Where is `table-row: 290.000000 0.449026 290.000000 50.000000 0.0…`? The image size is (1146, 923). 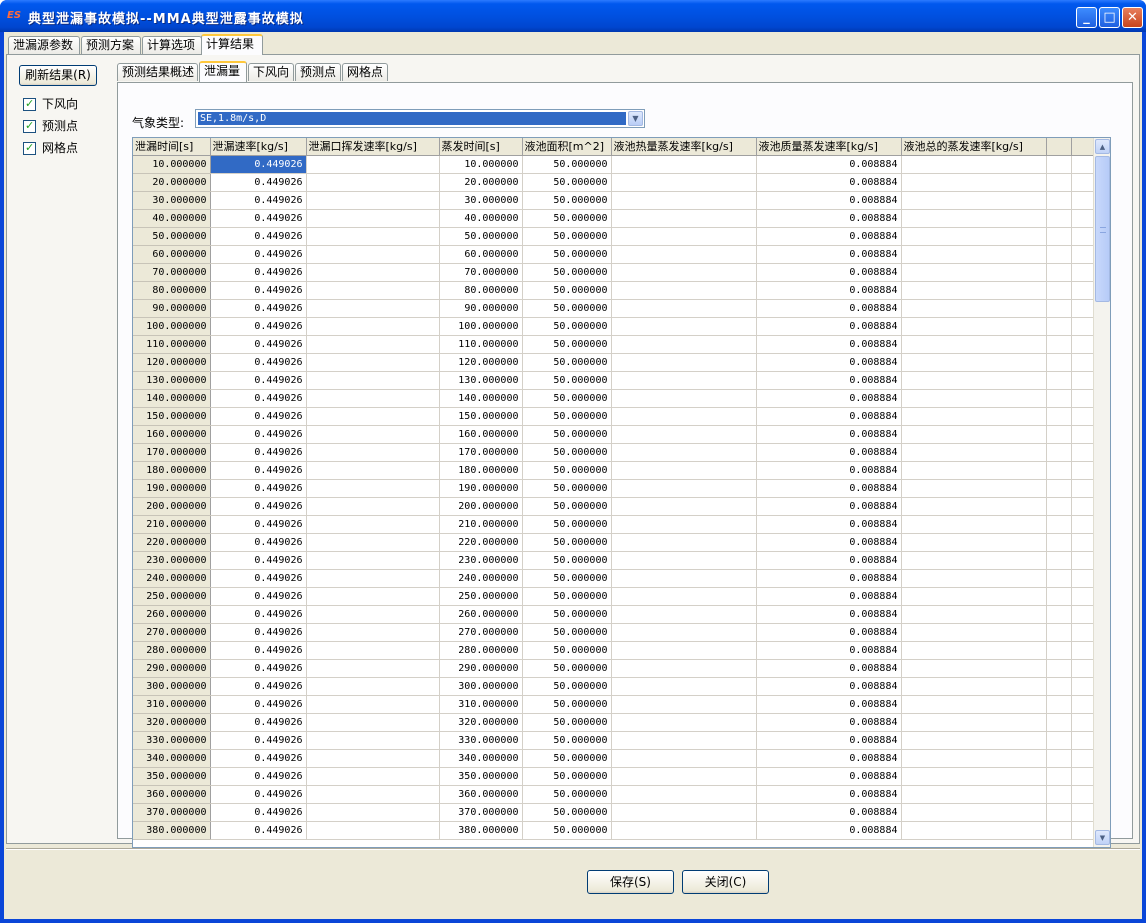 table-row: 290.000000 0.449026 290.000000 50.000000 0.0… is located at coordinates (615, 668).